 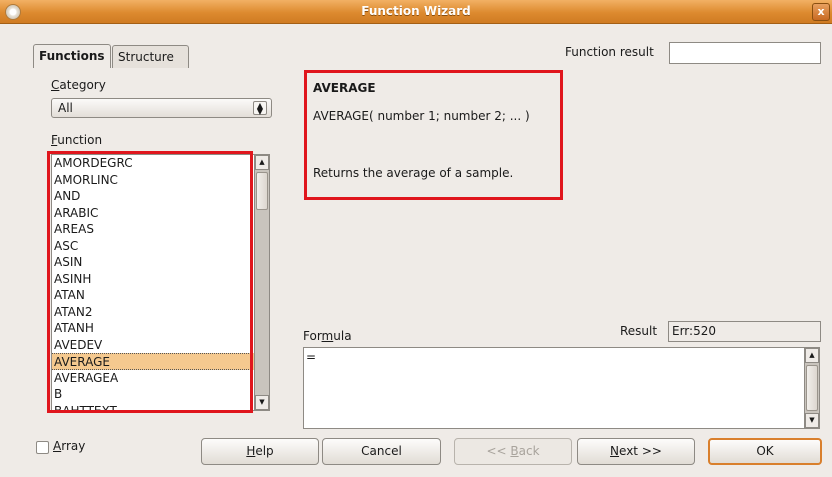 I want to click on formula-text: =, so click(x=311, y=357).